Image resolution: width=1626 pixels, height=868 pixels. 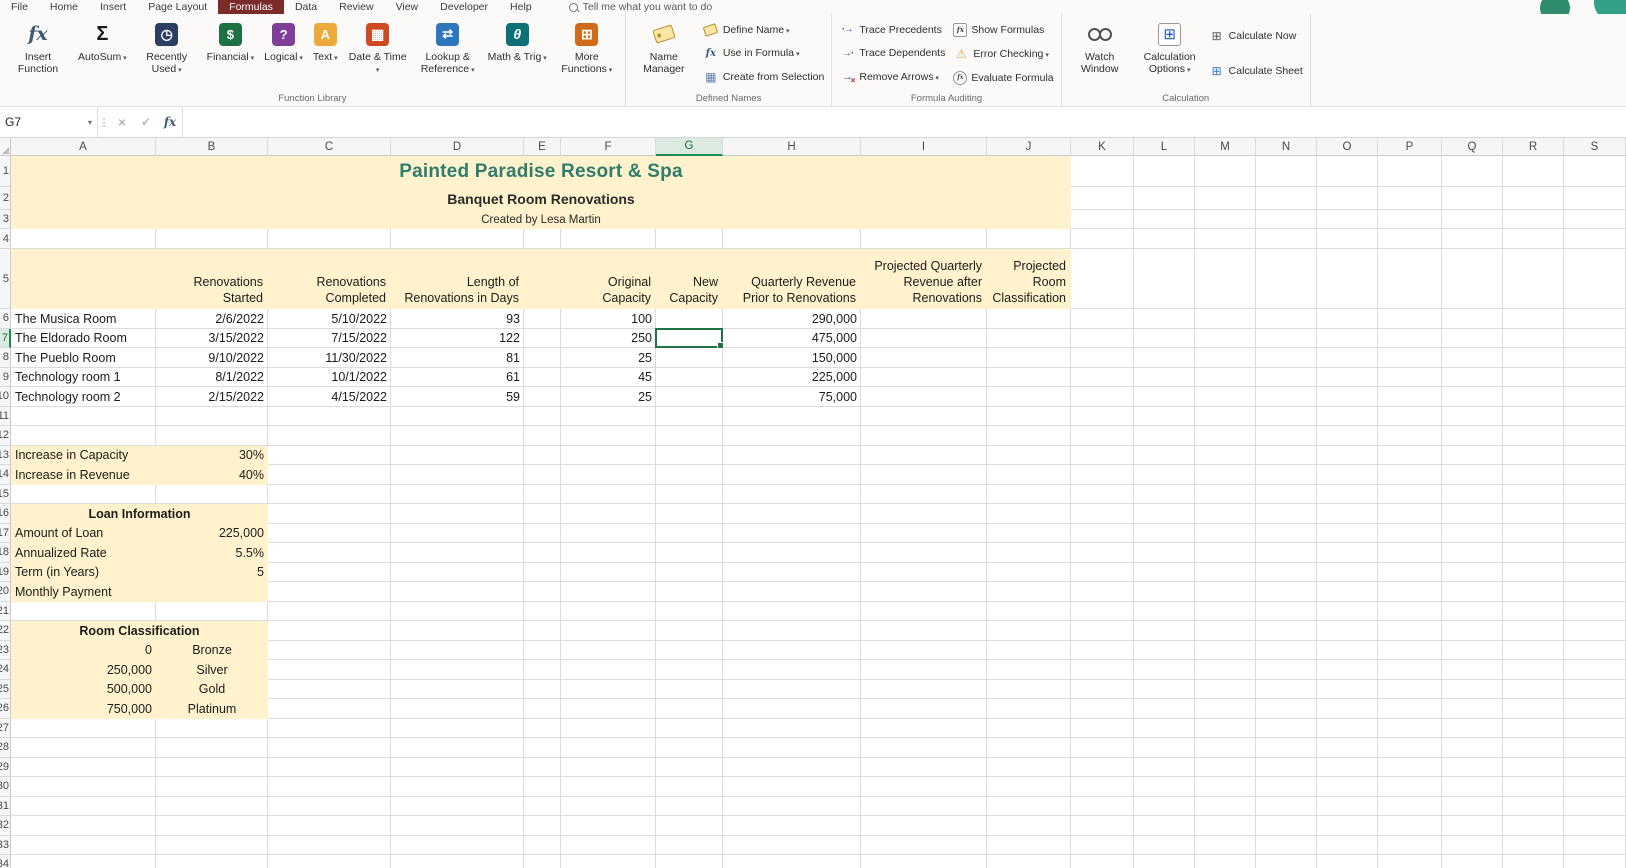 I want to click on row-header-12: 12, so click(x=5, y=436).